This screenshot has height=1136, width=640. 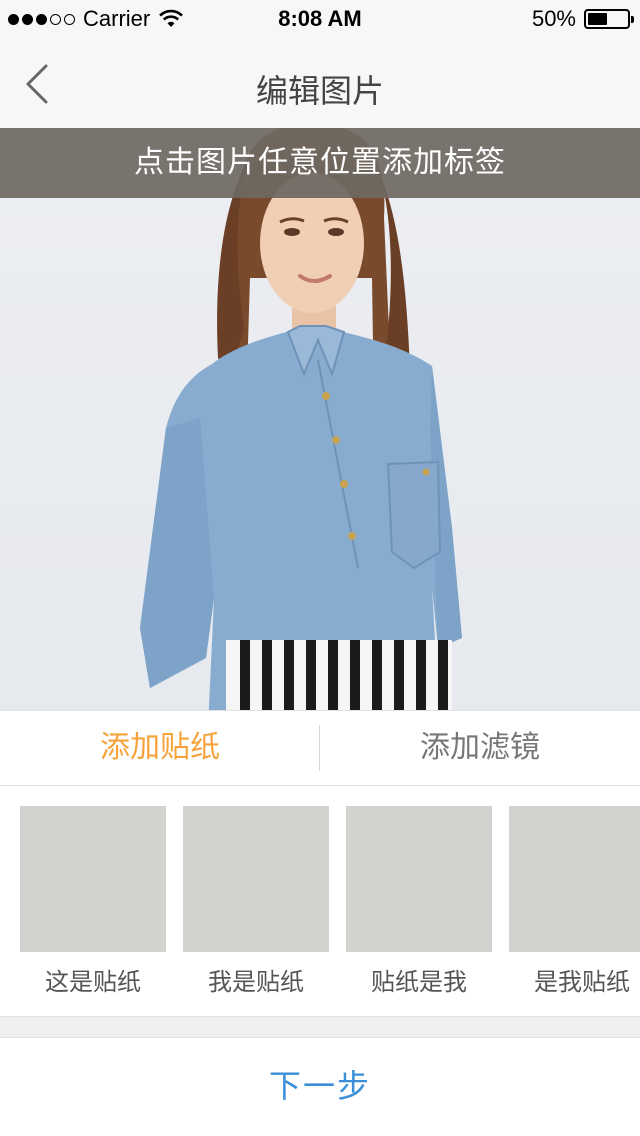 What do you see at coordinates (553, 18) in the screenshot?
I see `battery-percent: 50%` at bounding box center [553, 18].